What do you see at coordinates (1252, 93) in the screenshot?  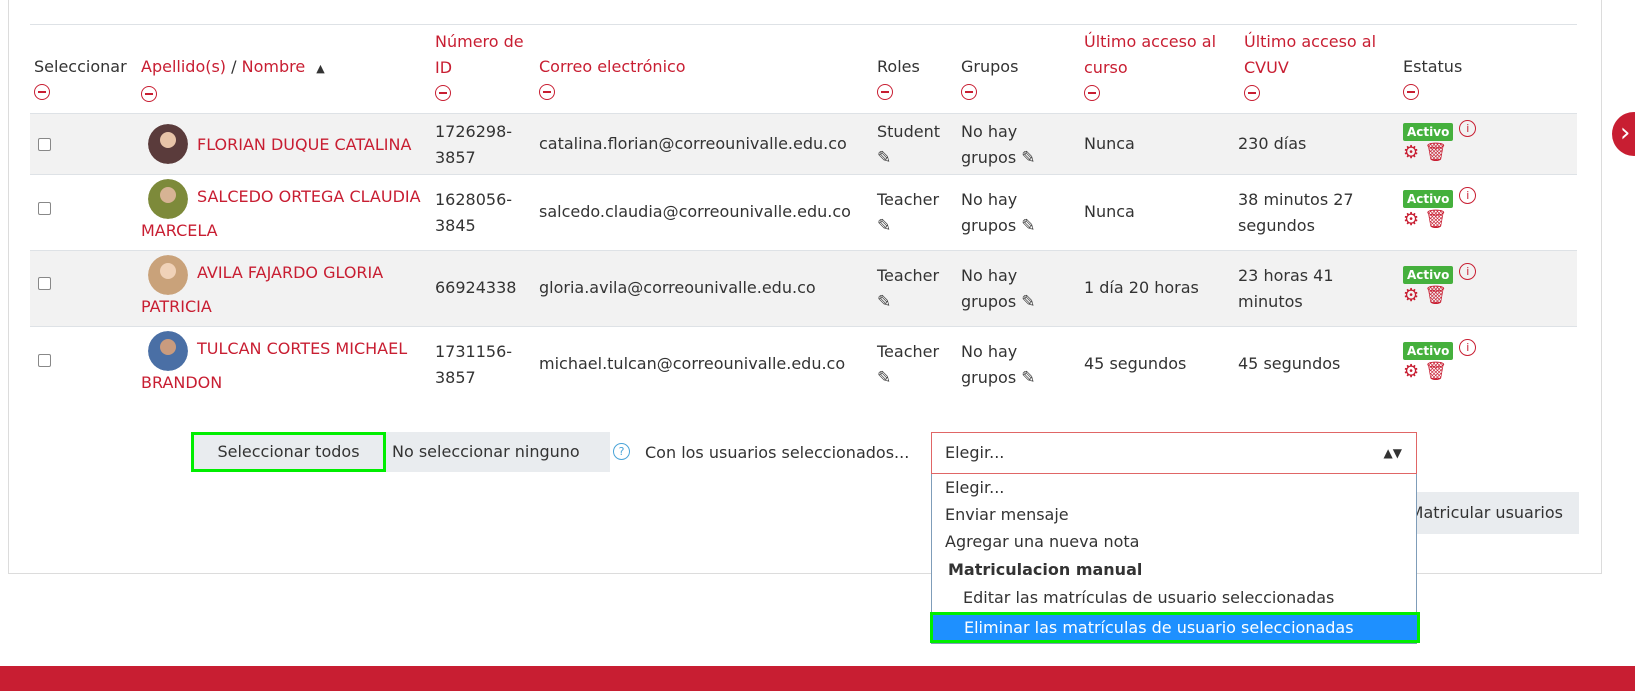 I see `collapse-last-site-icon` at bounding box center [1252, 93].